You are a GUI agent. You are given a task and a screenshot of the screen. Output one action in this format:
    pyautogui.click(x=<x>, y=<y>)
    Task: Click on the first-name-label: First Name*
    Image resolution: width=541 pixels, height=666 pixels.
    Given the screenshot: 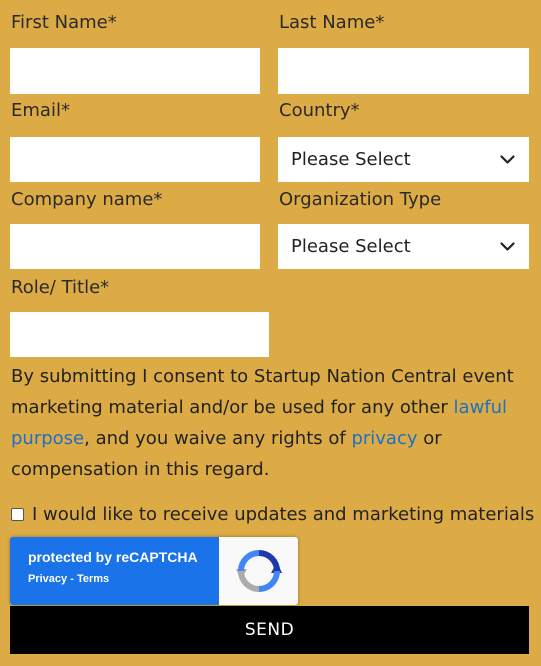 What is the action you would take?
    pyautogui.click(x=64, y=22)
    